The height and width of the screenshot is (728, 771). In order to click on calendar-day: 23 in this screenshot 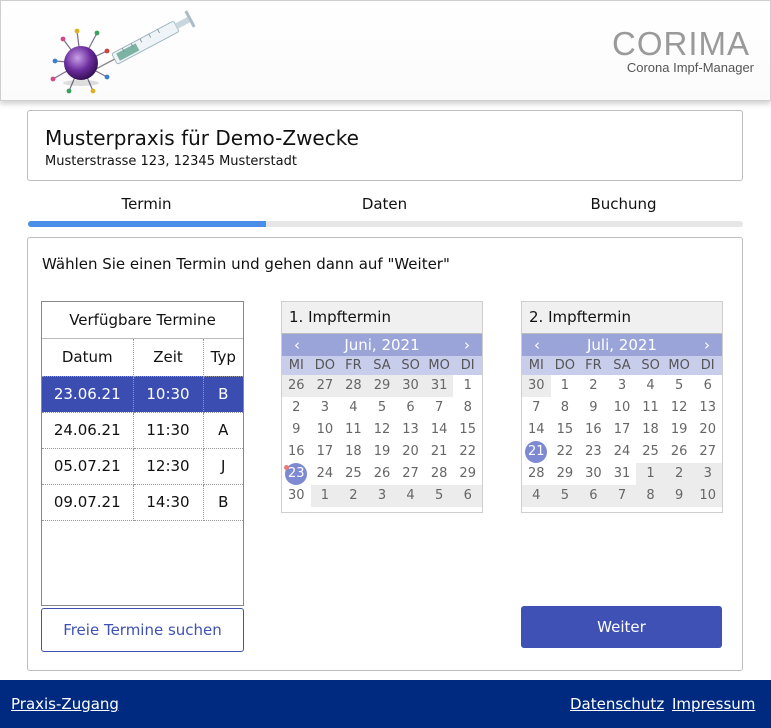, I will do `click(593, 452)`.